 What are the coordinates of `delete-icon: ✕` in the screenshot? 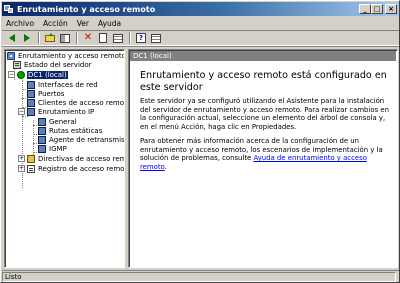 It's located at (88, 37).